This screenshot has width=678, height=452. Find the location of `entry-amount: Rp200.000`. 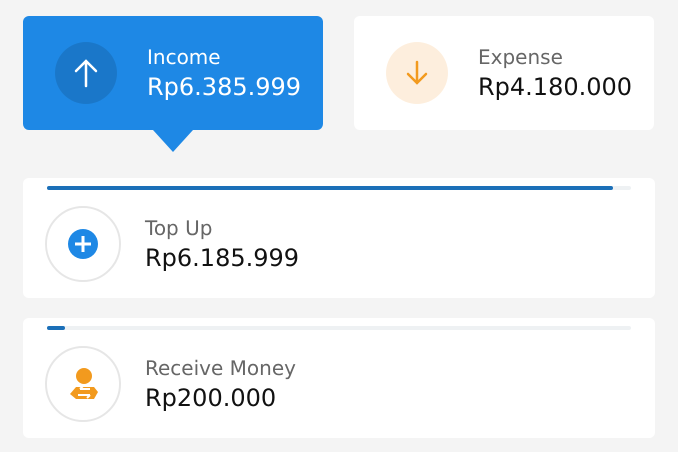

entry-amount: Rp200.000 is located at coordinates (211, 398).